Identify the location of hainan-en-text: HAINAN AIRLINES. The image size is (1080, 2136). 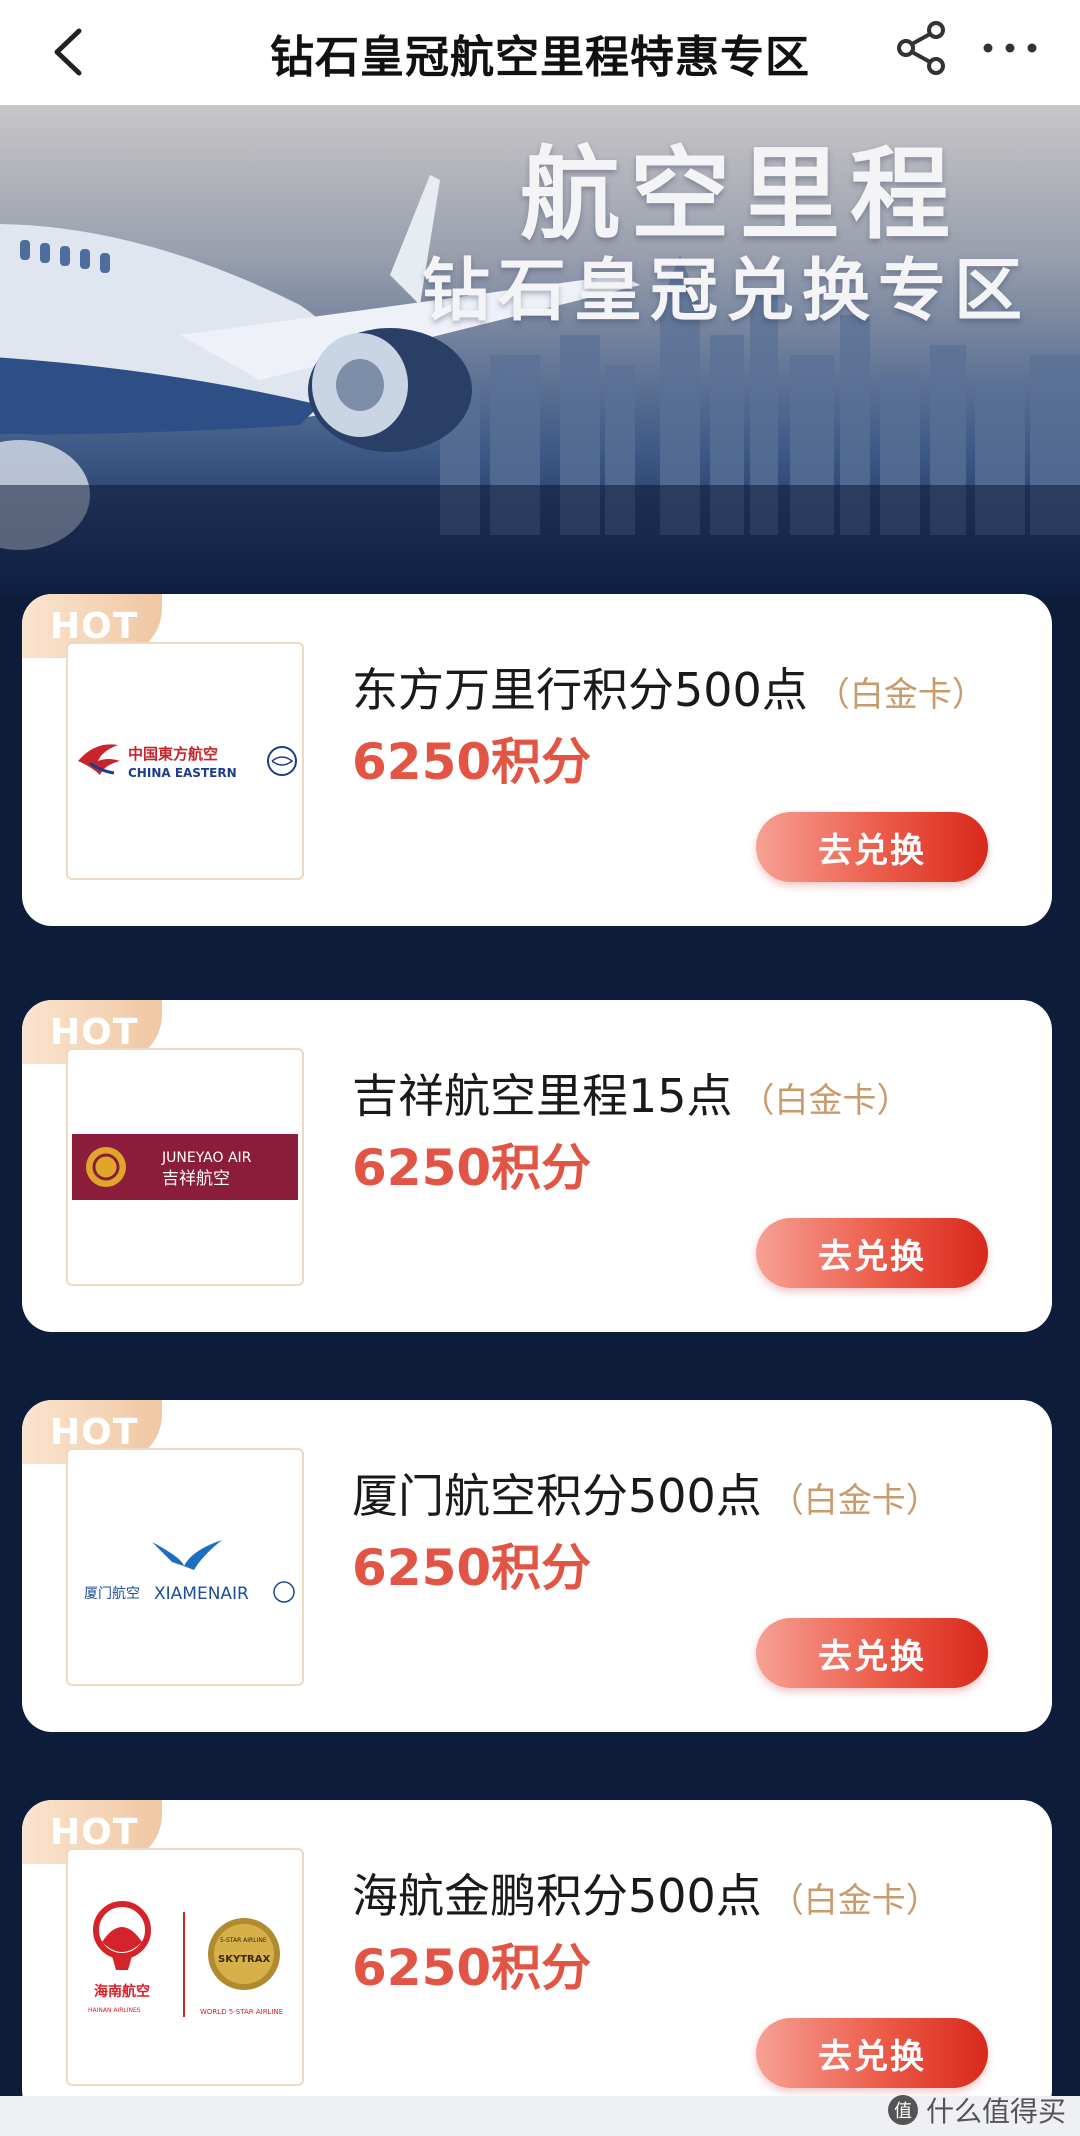
(114, 2010).